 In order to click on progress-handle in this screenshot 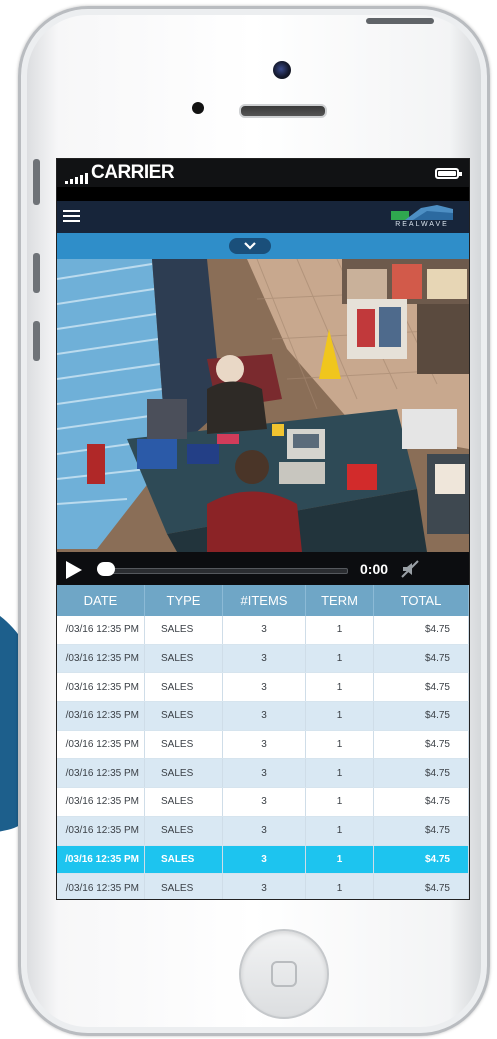, I will do `click(106, 569)`.